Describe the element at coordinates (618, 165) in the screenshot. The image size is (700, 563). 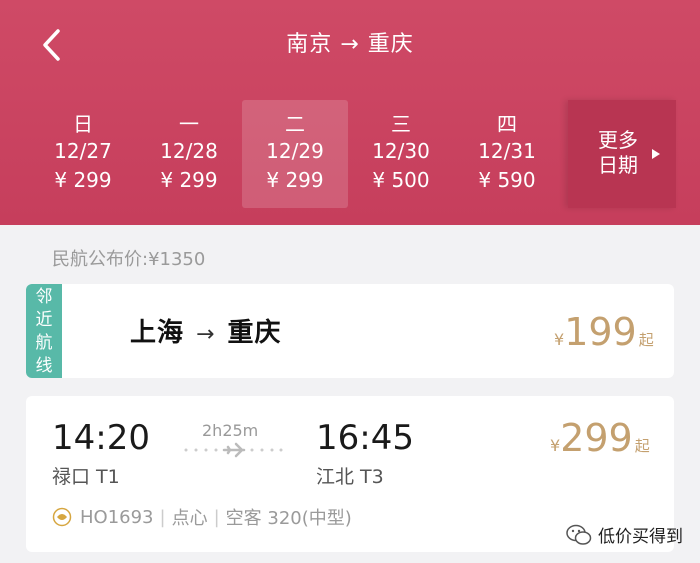
I see `more-dates-line2: 日期` at that location.